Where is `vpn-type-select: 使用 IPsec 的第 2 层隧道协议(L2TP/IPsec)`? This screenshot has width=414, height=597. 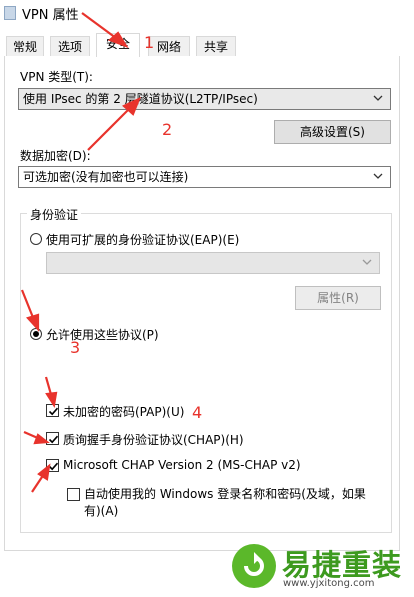
vpn-type-select: 使用 IPsec 的第 2 层隧道协议(L2TP/IPsec) is located at coordinates (204, 99).